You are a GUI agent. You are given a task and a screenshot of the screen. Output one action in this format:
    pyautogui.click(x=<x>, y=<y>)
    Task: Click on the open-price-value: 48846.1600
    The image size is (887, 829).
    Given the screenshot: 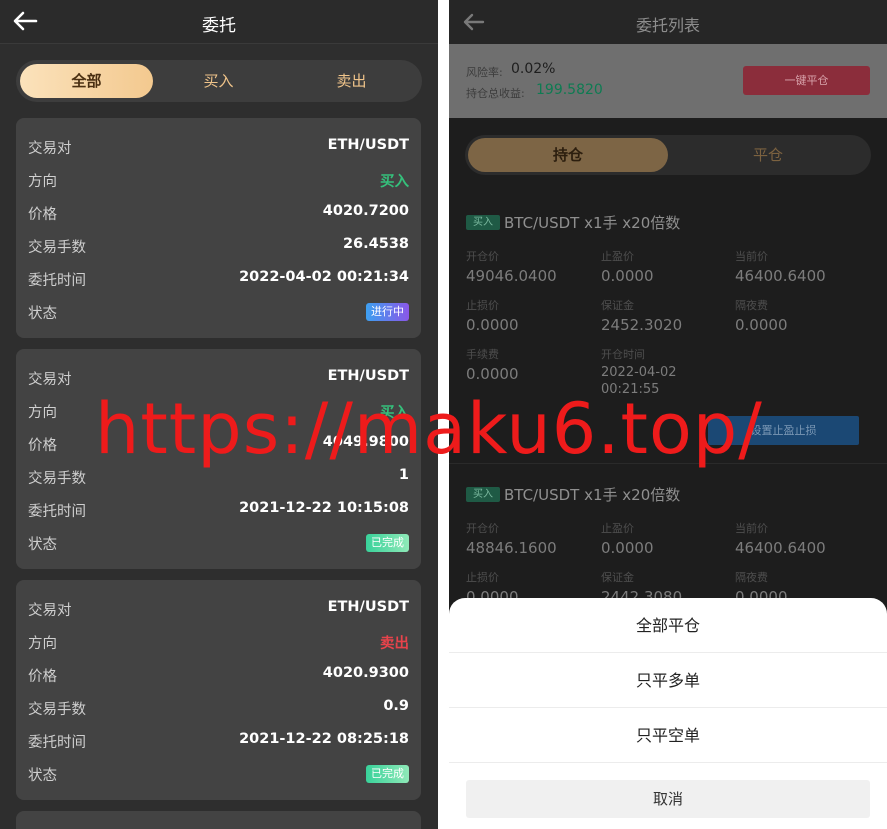 What is the action you would take?
    pyautogui.click(x=511, y=548)
    